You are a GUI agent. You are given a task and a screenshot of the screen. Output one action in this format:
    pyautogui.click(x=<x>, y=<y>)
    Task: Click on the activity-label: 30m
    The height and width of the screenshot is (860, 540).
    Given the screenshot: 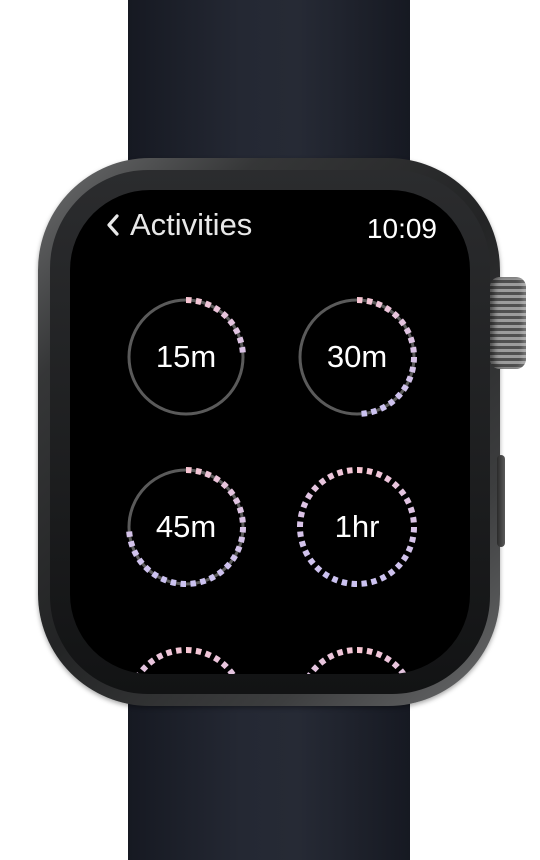 What is the action you would take?
    pyautogui.click(x=357, y=356)
    